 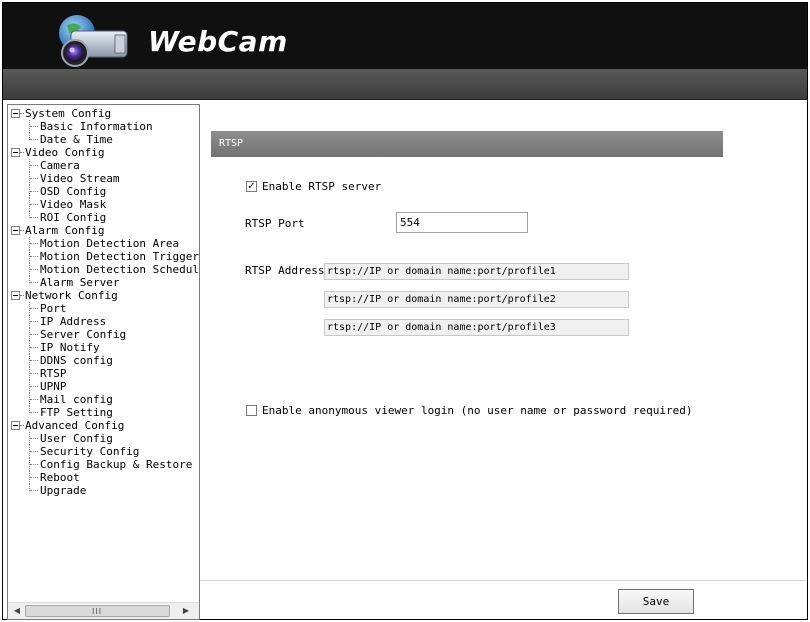 I want to click on scroll-thumb: III, so click(x=97, y=611).